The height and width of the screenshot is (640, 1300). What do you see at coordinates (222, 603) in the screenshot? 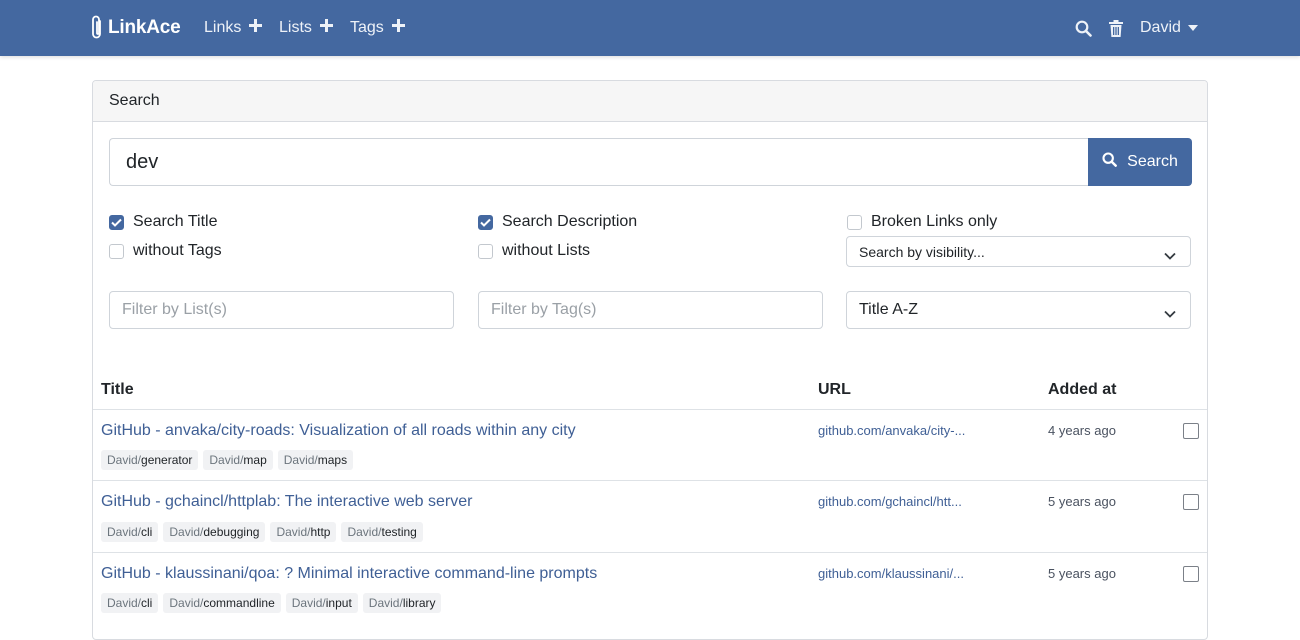
I see `tag: David/commandline` at bounding box center [222, 603].